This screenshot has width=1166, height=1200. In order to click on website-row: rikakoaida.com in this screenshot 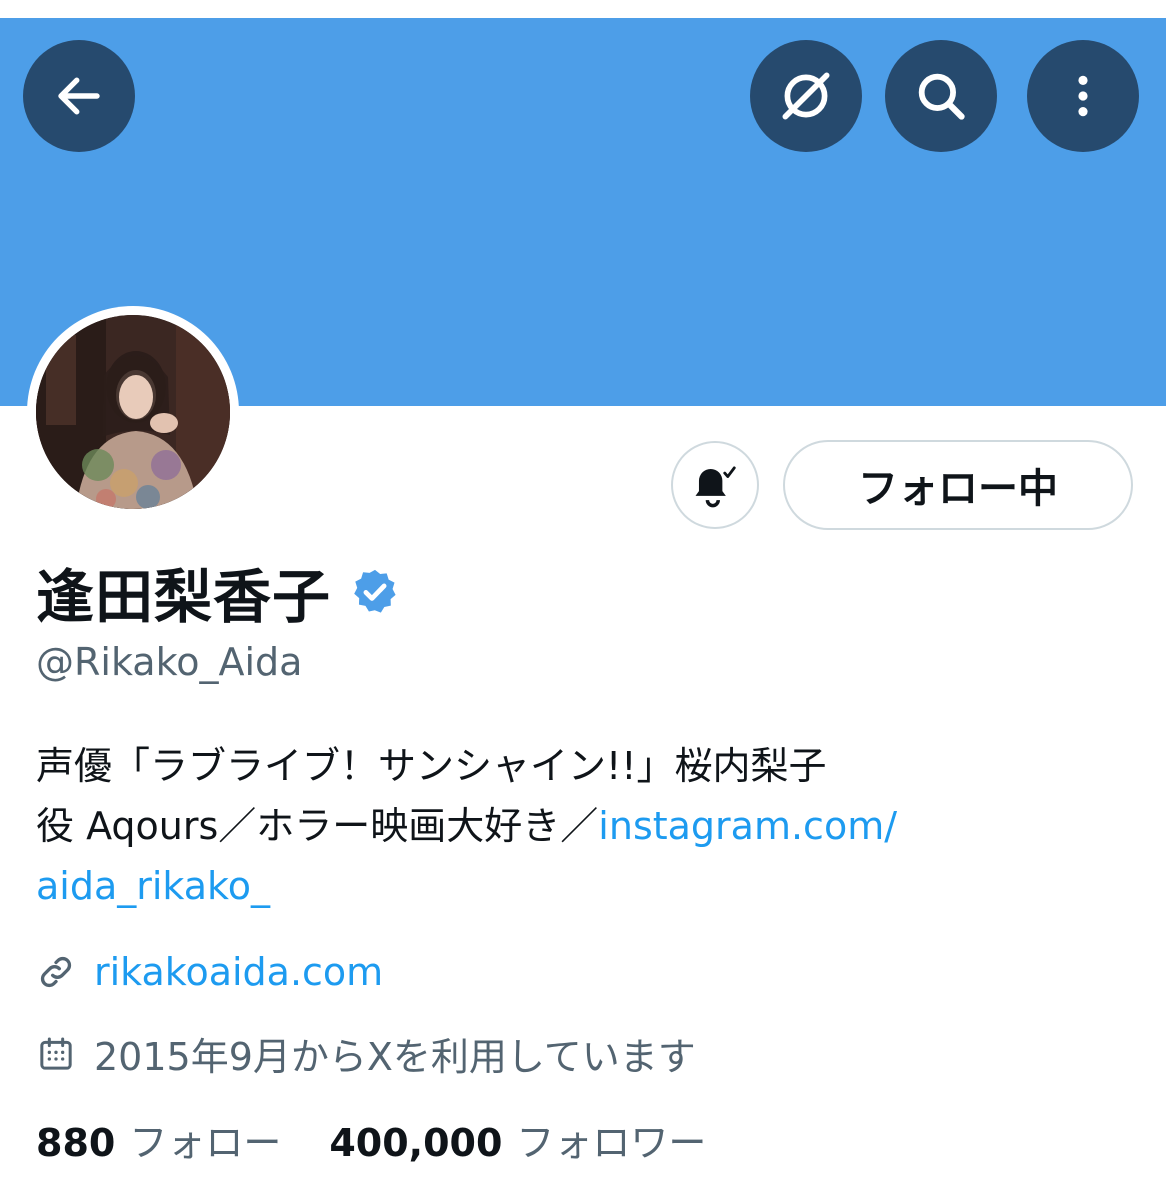, I will do `click(209, 972)`.